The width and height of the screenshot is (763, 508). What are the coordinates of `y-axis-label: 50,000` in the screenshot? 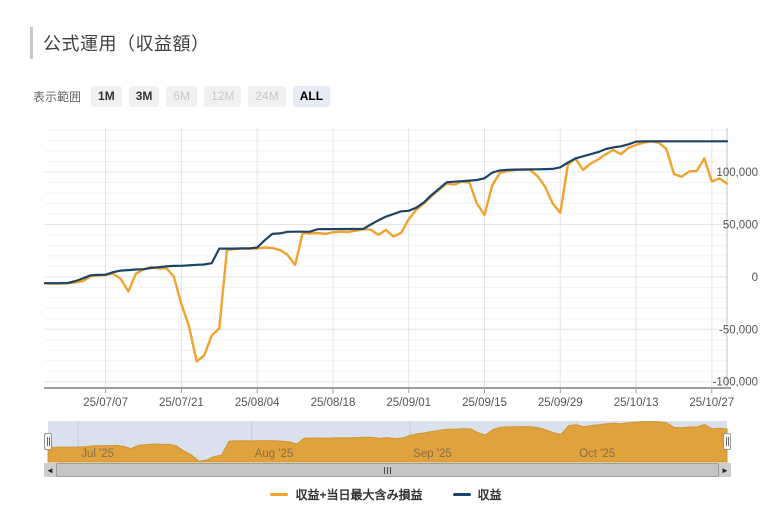 It's located at (740, 226).